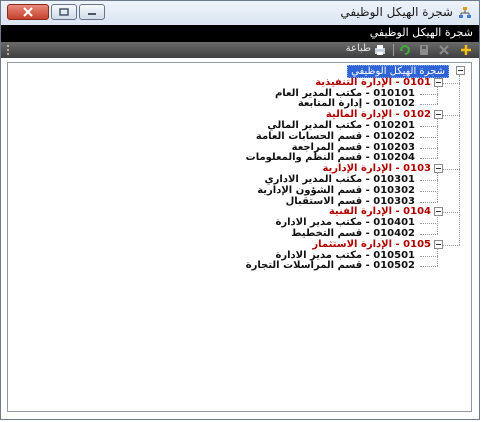 The image size is (482, 422). Describe the element at coordinates (240, 13) in the screenshot. I see `title-bar: شجرة الهيكل الوظيفي` at that location.